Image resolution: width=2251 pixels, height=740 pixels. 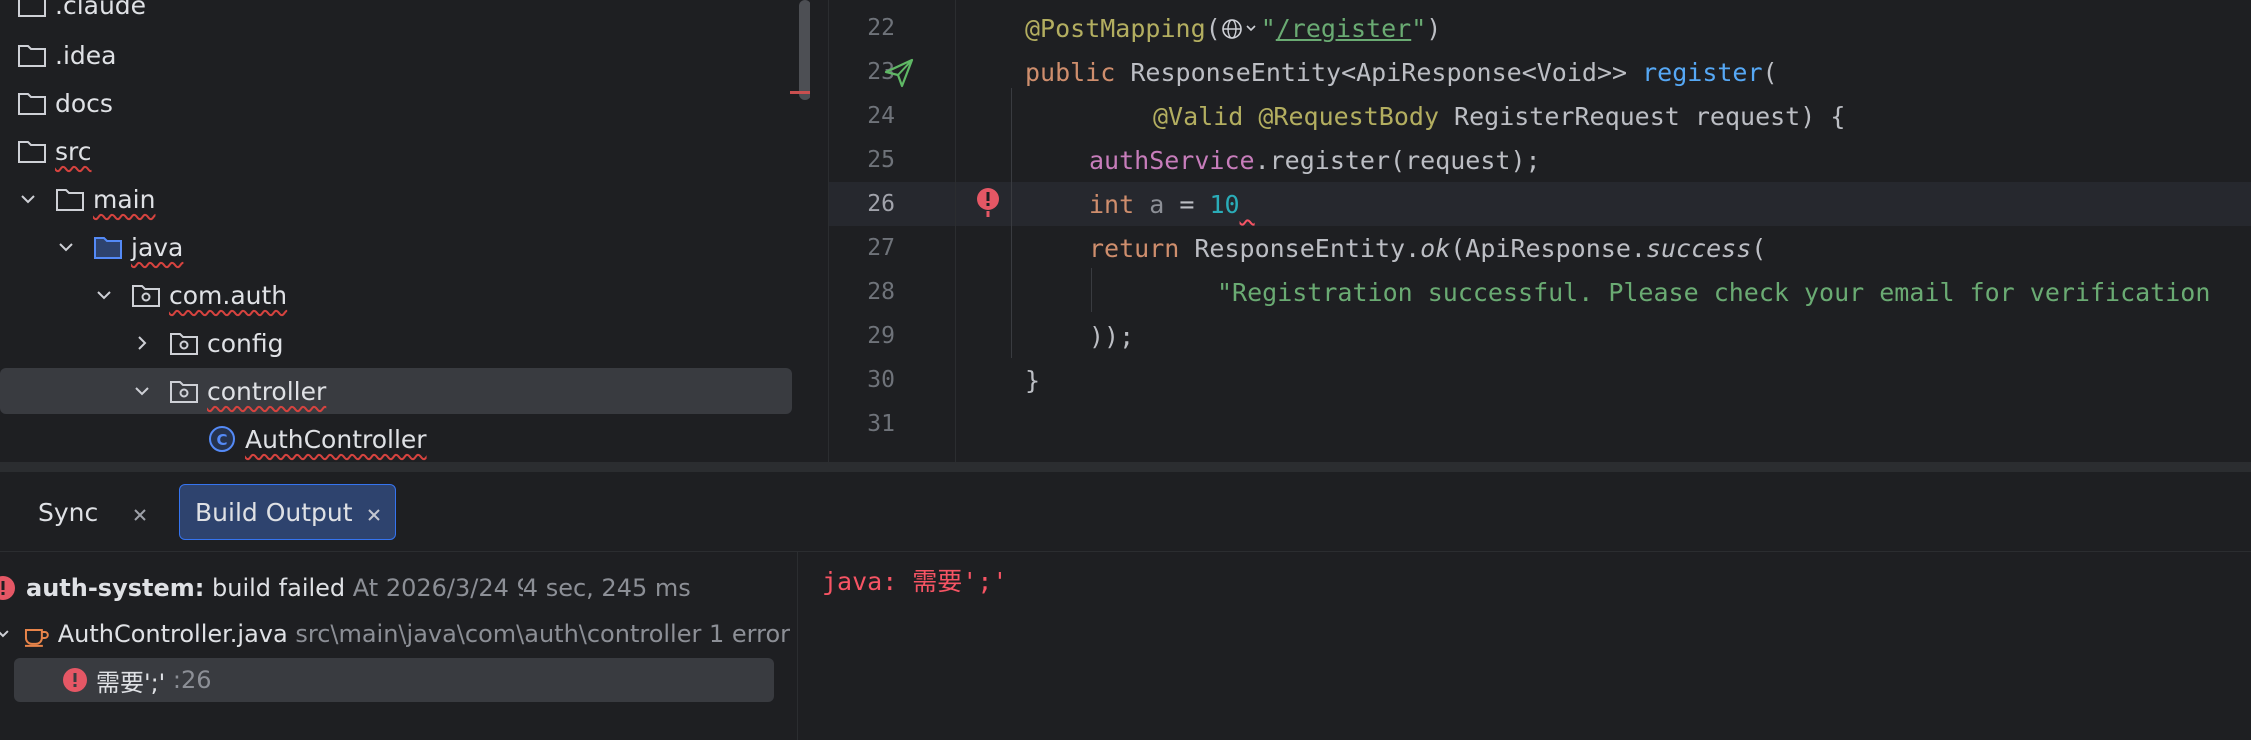 What do you see at coordinates (1540, 204) in the screenshot?
I see `current-line-highlight` at bounding box center [1540, 204].